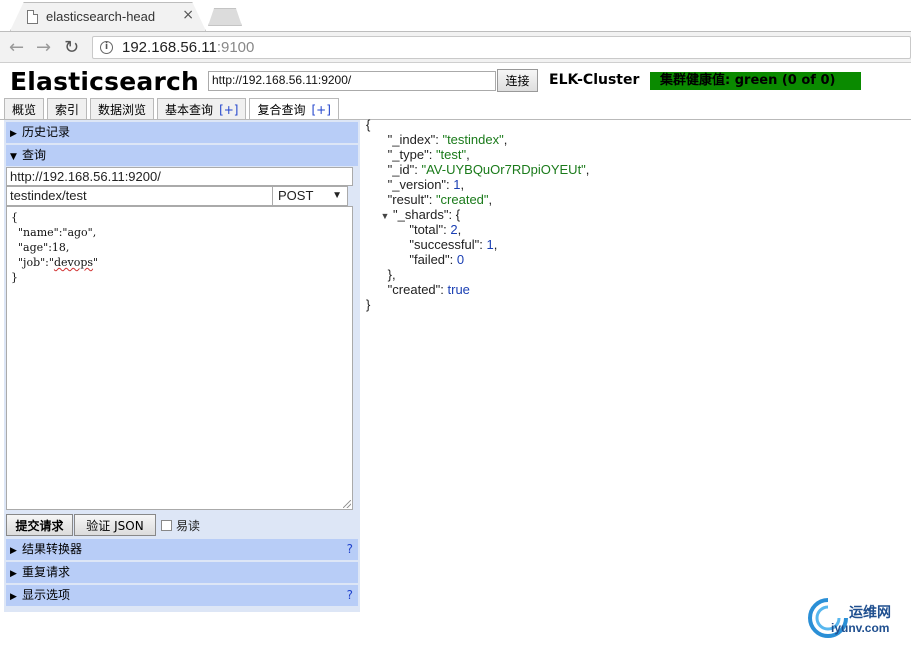  What do you see at coordinates (447, 139) in the screenshot?
I see `json-line: "_index": "testindex",` at bounding box center [447, 139].